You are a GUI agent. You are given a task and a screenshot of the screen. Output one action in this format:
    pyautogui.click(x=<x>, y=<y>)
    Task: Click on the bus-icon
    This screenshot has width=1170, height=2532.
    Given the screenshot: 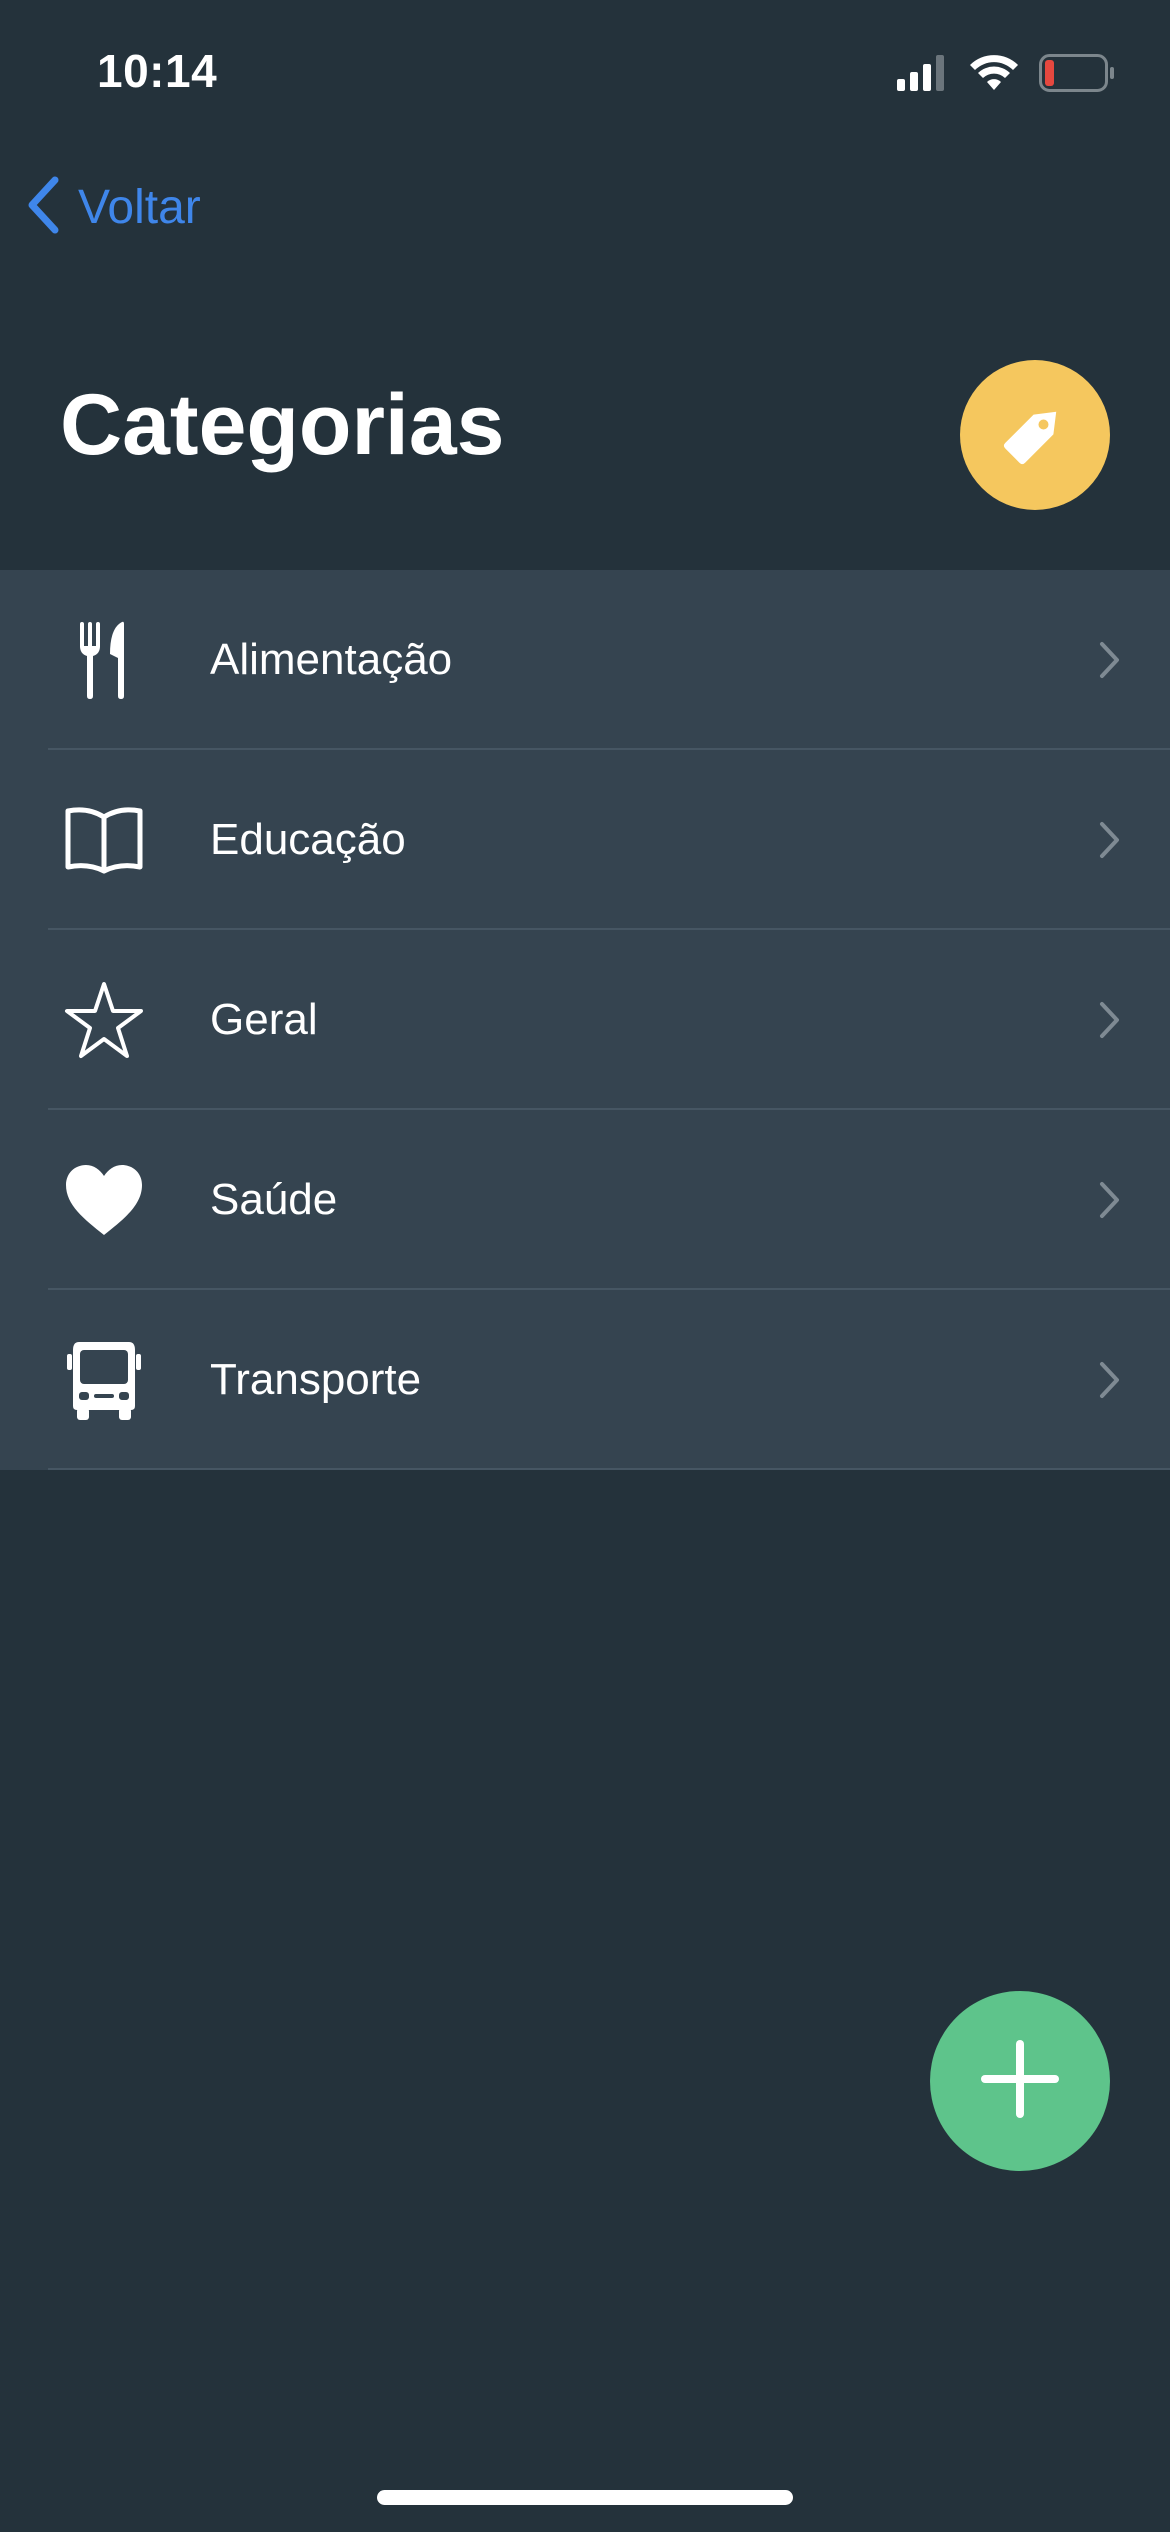 What is the action you would take?
    pyautogui.click(x=104, y=1380)
    